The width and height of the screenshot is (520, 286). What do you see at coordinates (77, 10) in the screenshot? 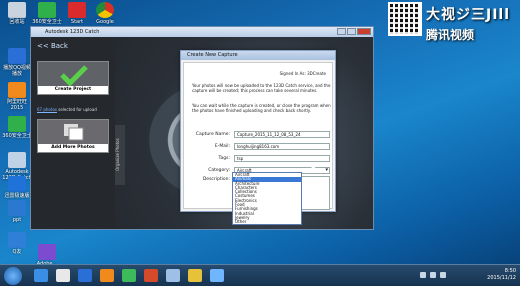
I see `start-app-icon` at bounding box center [77, 10].